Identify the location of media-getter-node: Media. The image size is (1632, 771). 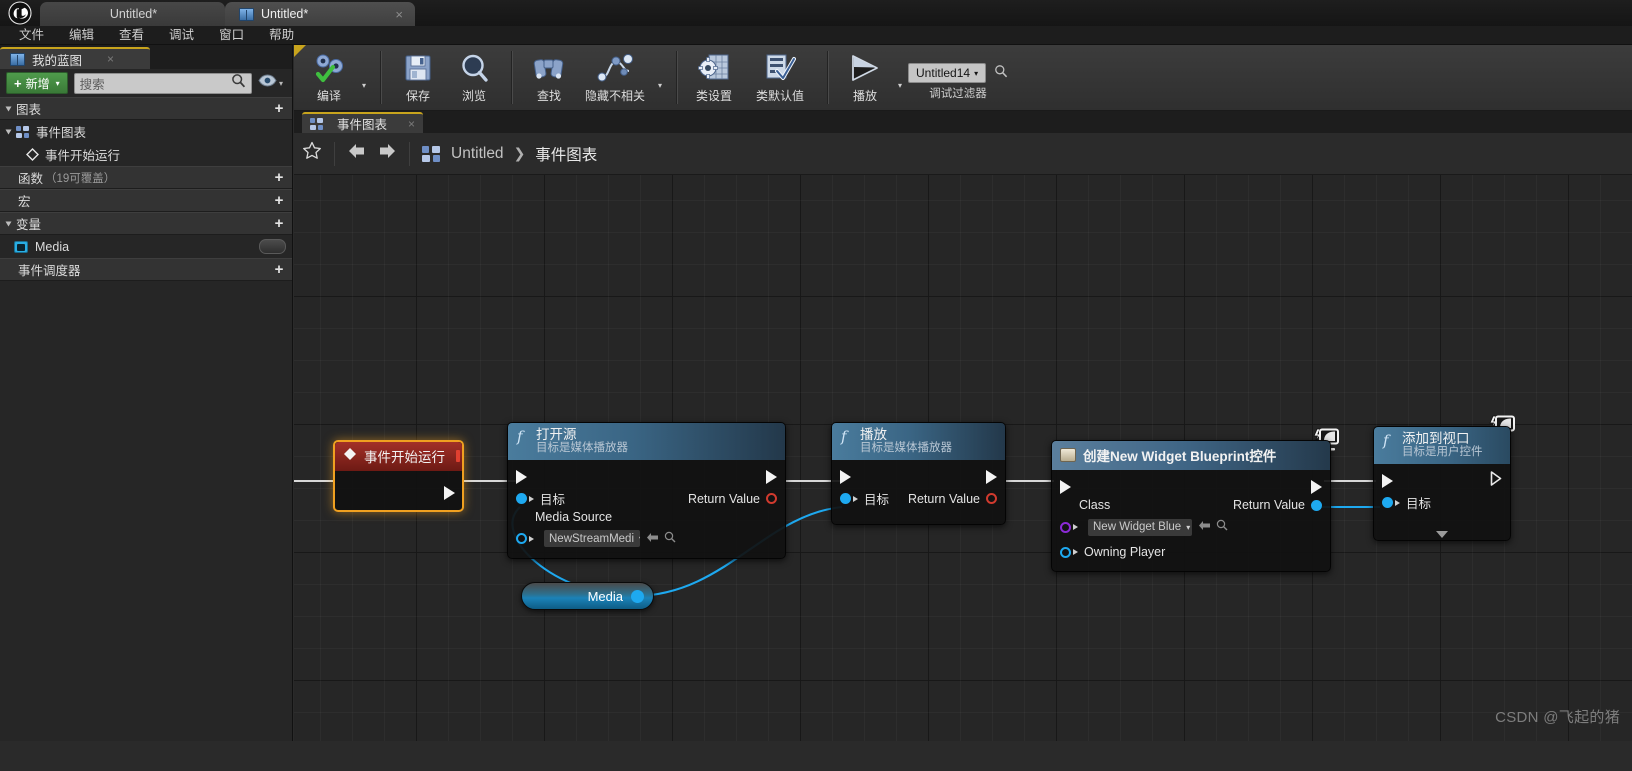
(587, 596).